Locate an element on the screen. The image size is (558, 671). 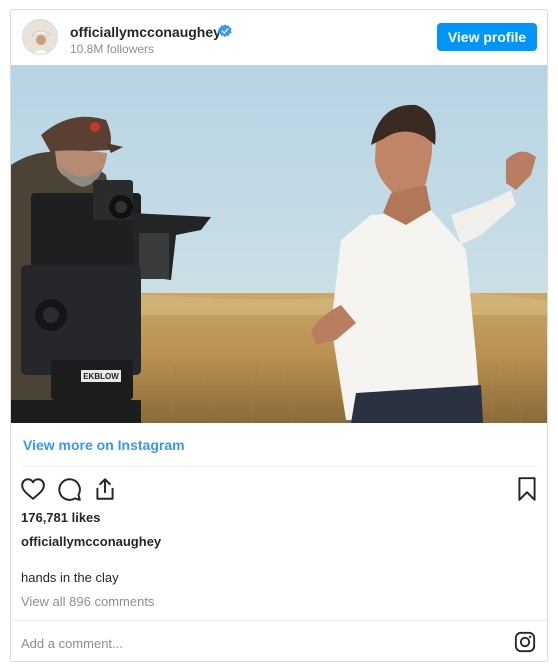
camera-brand-label: EKBLOW is located at coordinates (101, 376).